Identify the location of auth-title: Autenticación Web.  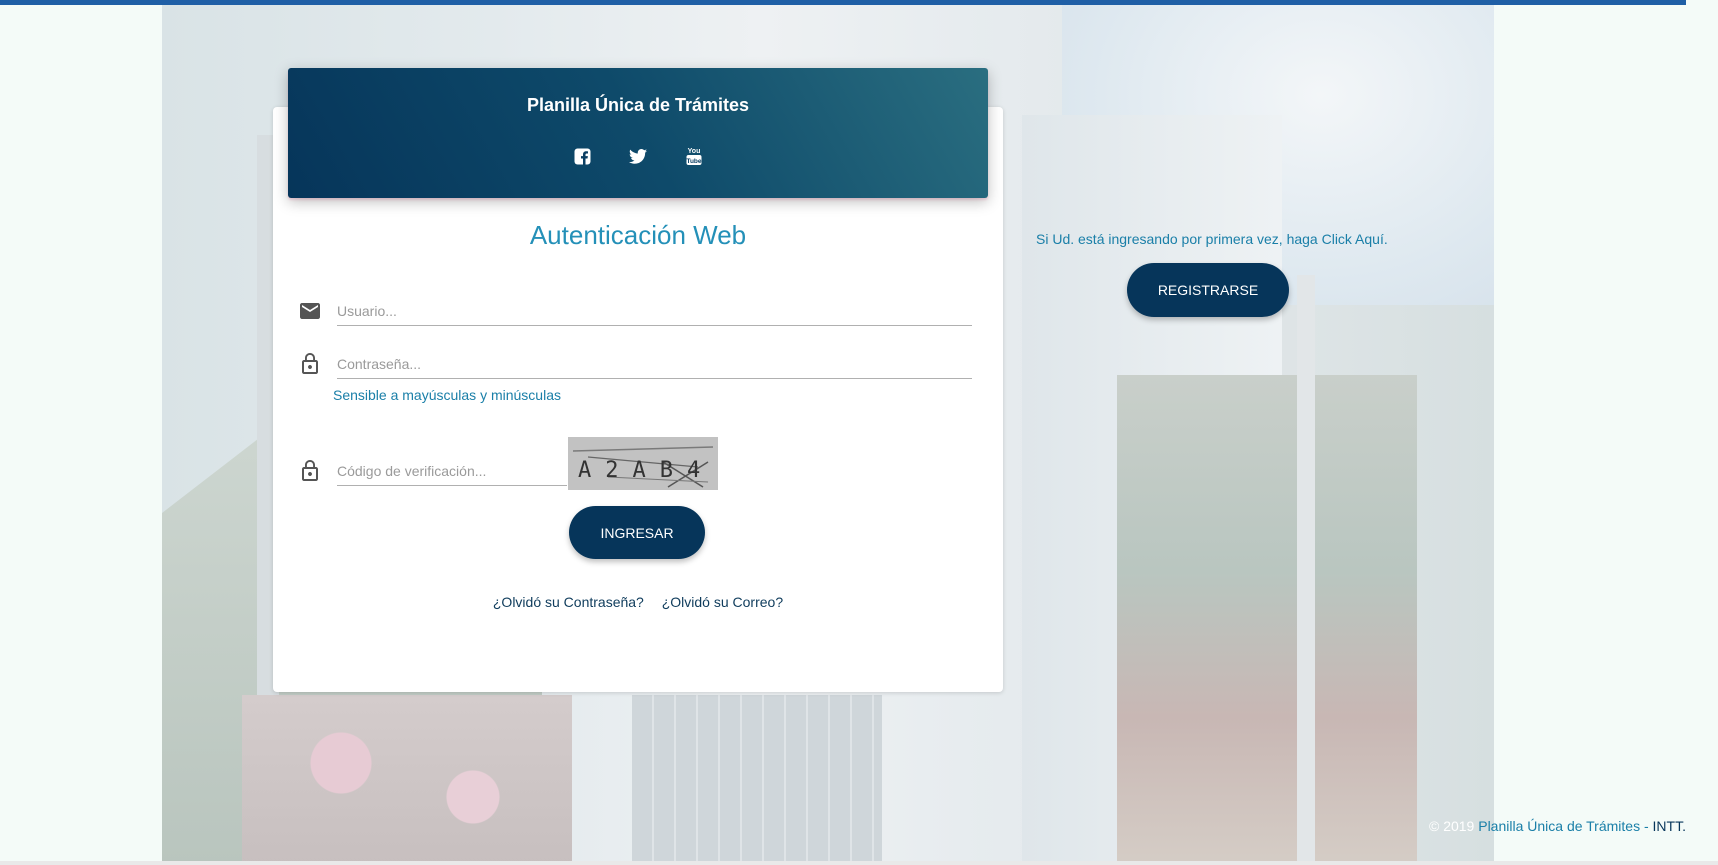
(638, 235).